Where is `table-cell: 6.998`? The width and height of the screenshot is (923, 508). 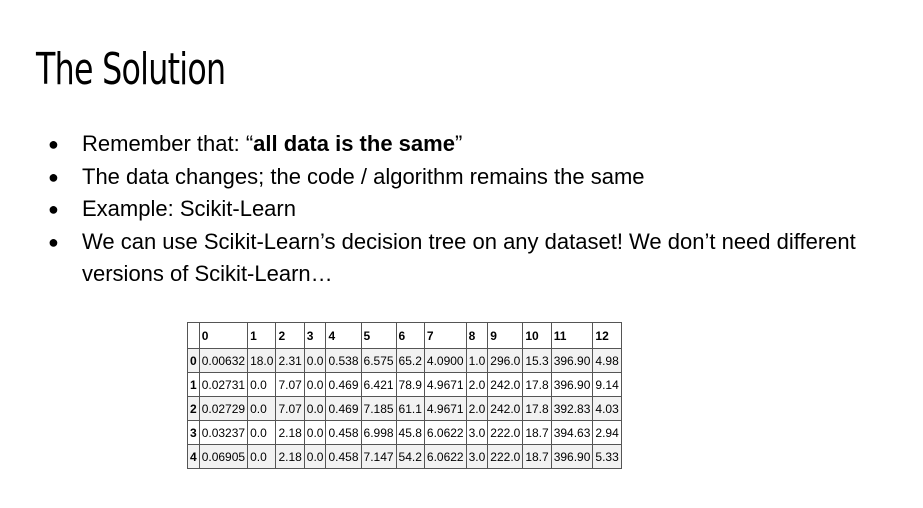
table-cell: 6.998 is located at coordinates (378, 432).